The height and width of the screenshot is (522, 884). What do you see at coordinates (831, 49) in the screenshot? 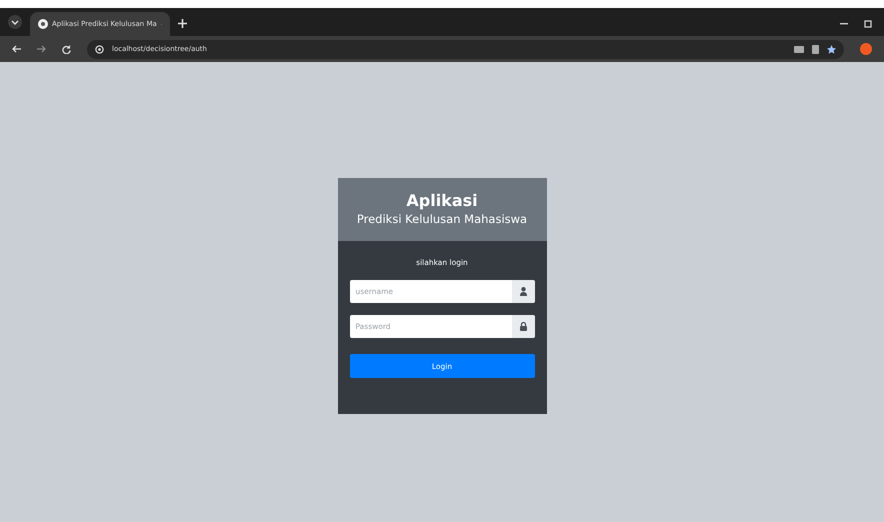
I see `star-icon` at bounding box center [831, 49].